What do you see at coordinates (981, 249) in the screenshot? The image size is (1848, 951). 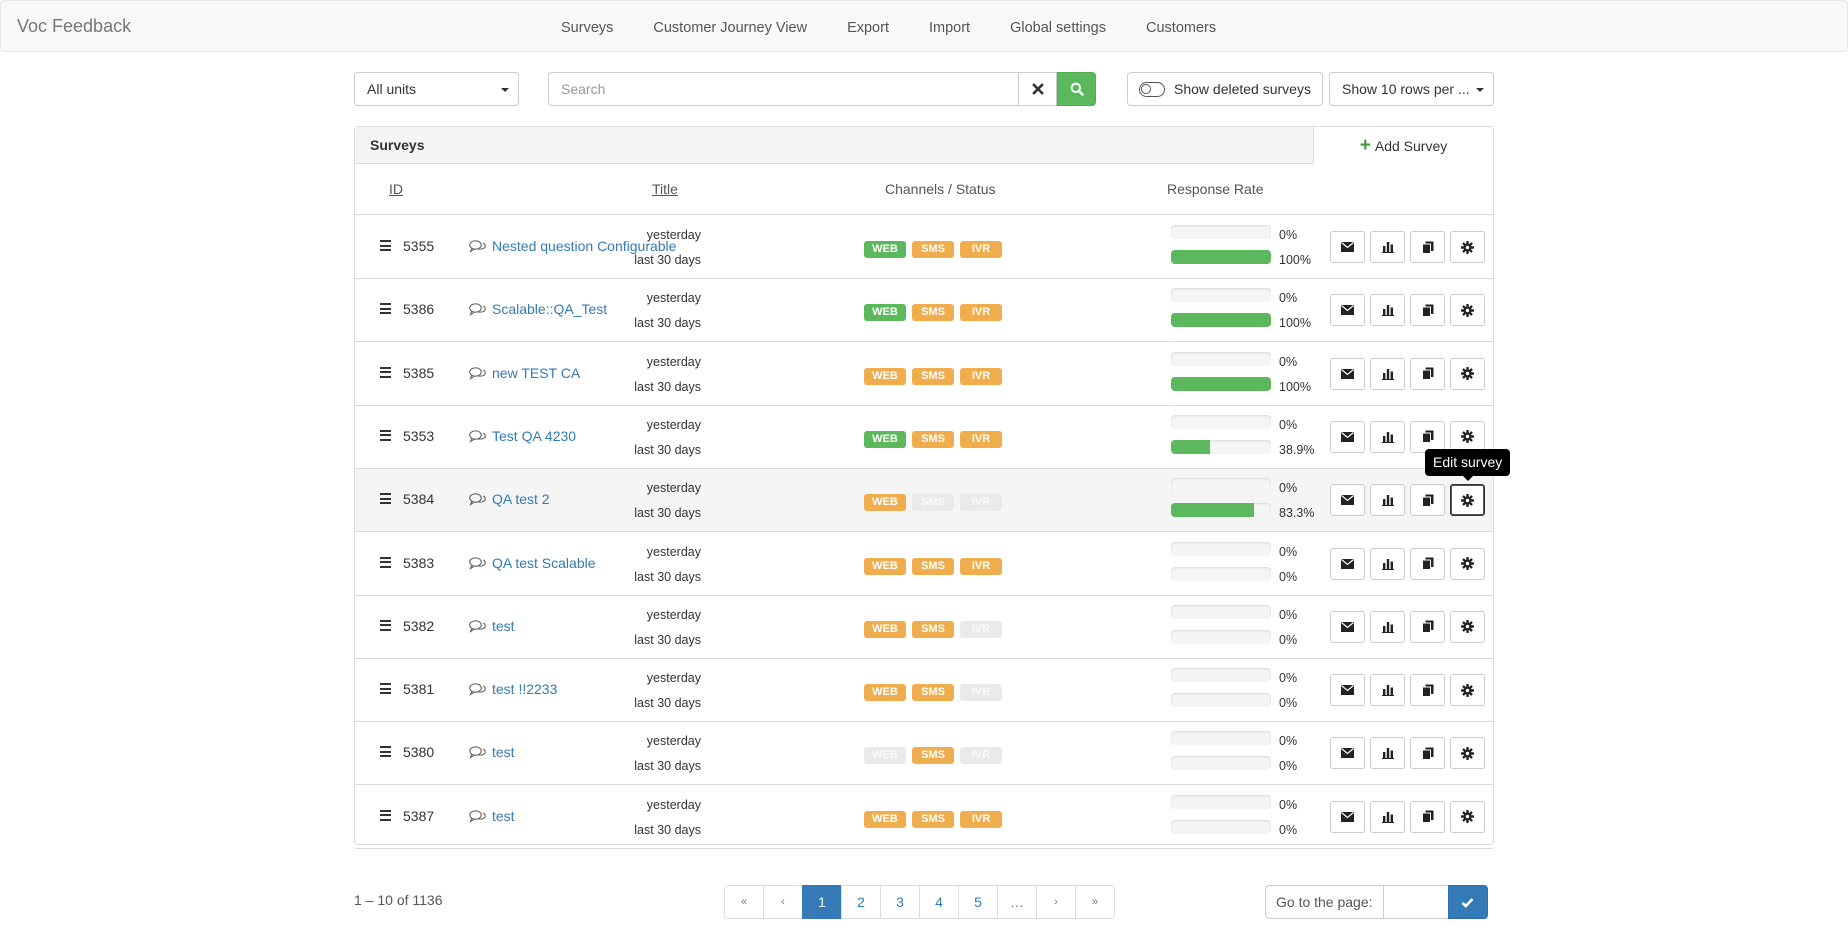 I see `channel-badge-ivr: IVR` at bounding box center [981, 249].